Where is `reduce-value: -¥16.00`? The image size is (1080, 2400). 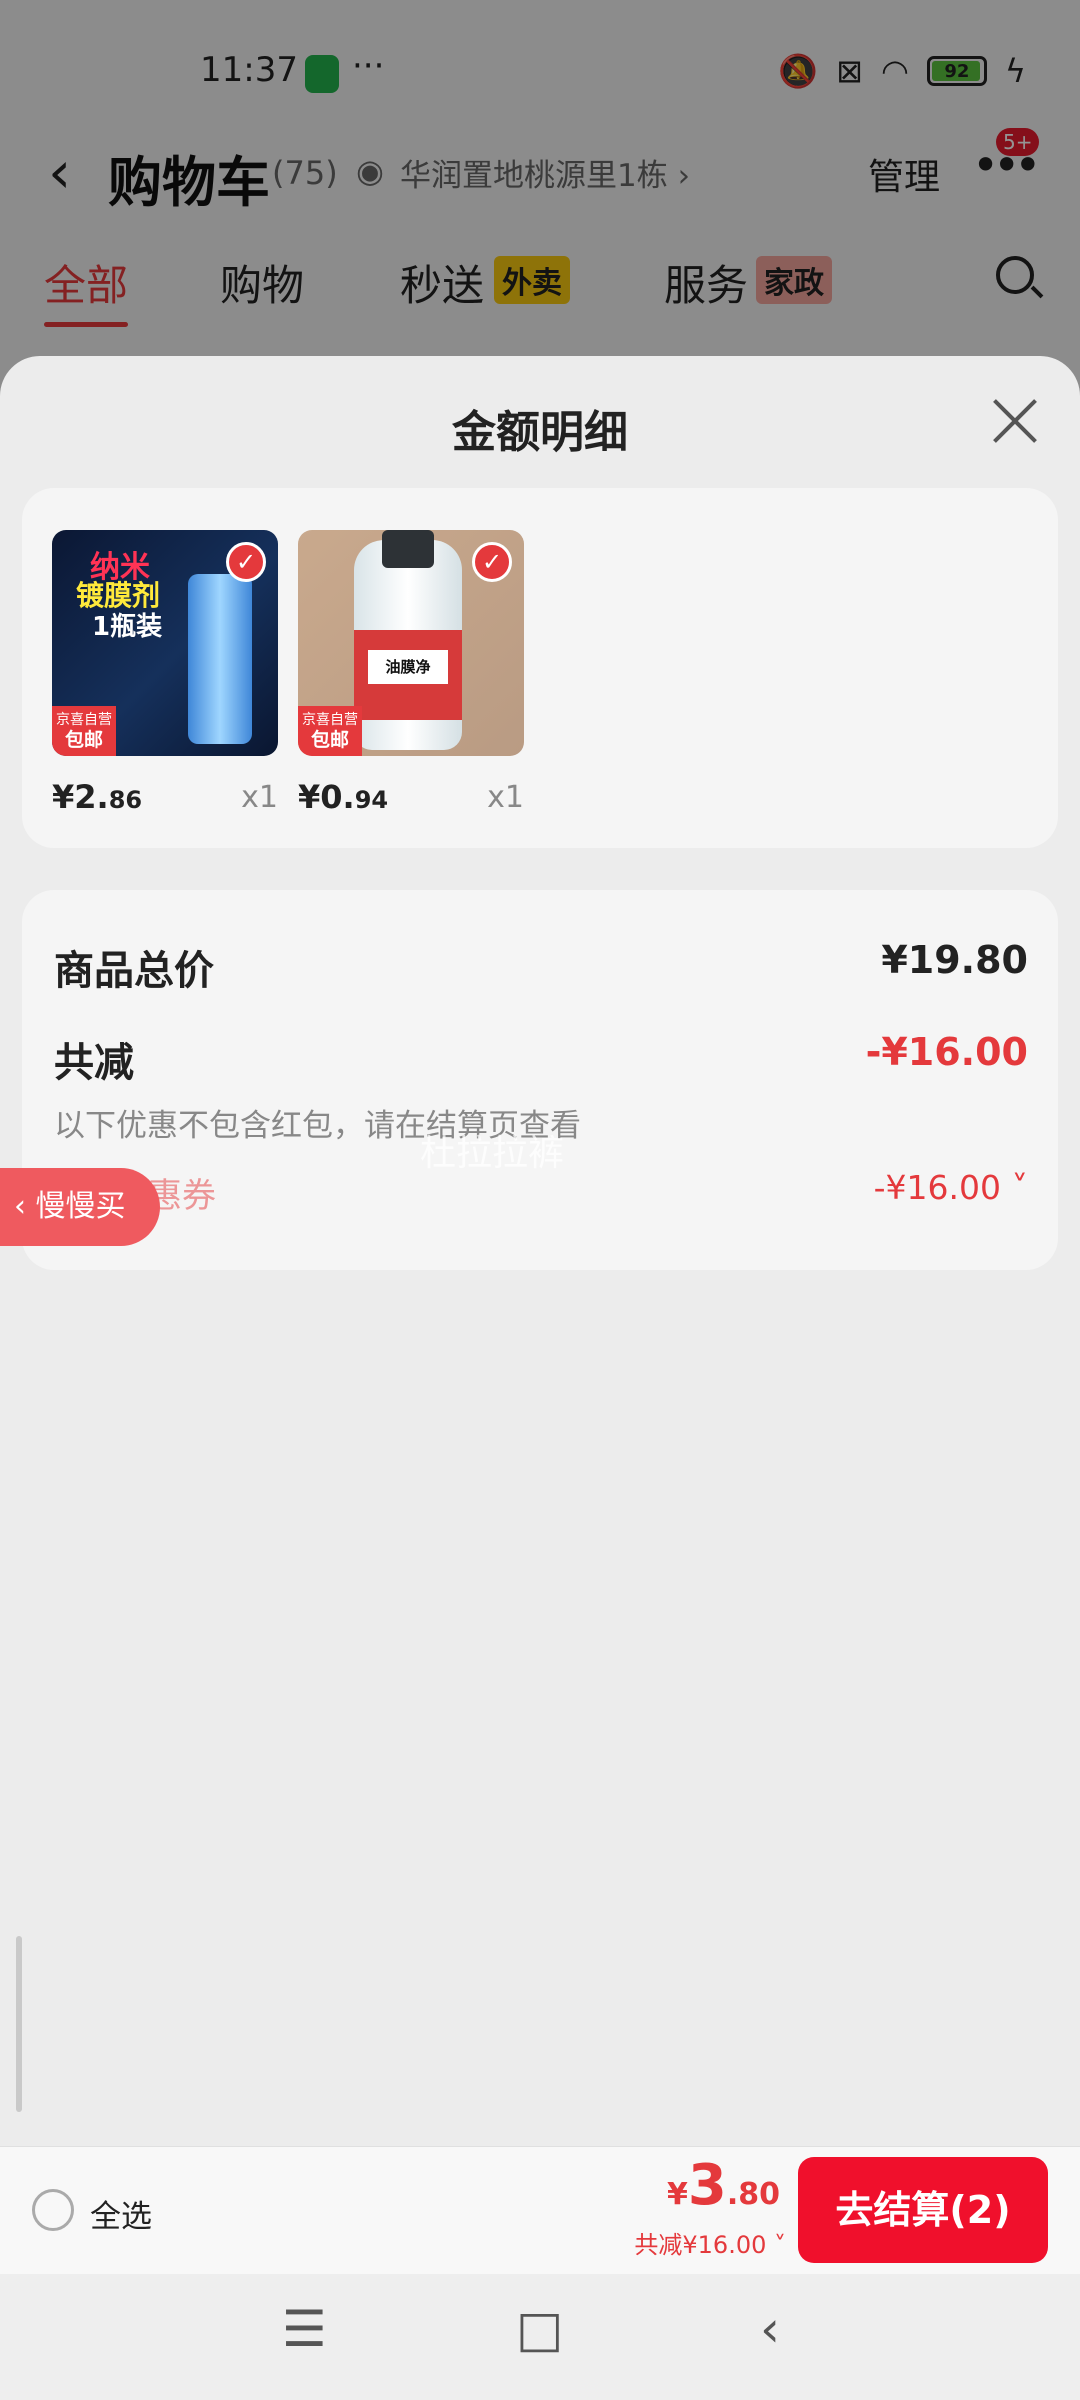 reduce-value: -¥16.00 is located at coordinates (946, 1052).